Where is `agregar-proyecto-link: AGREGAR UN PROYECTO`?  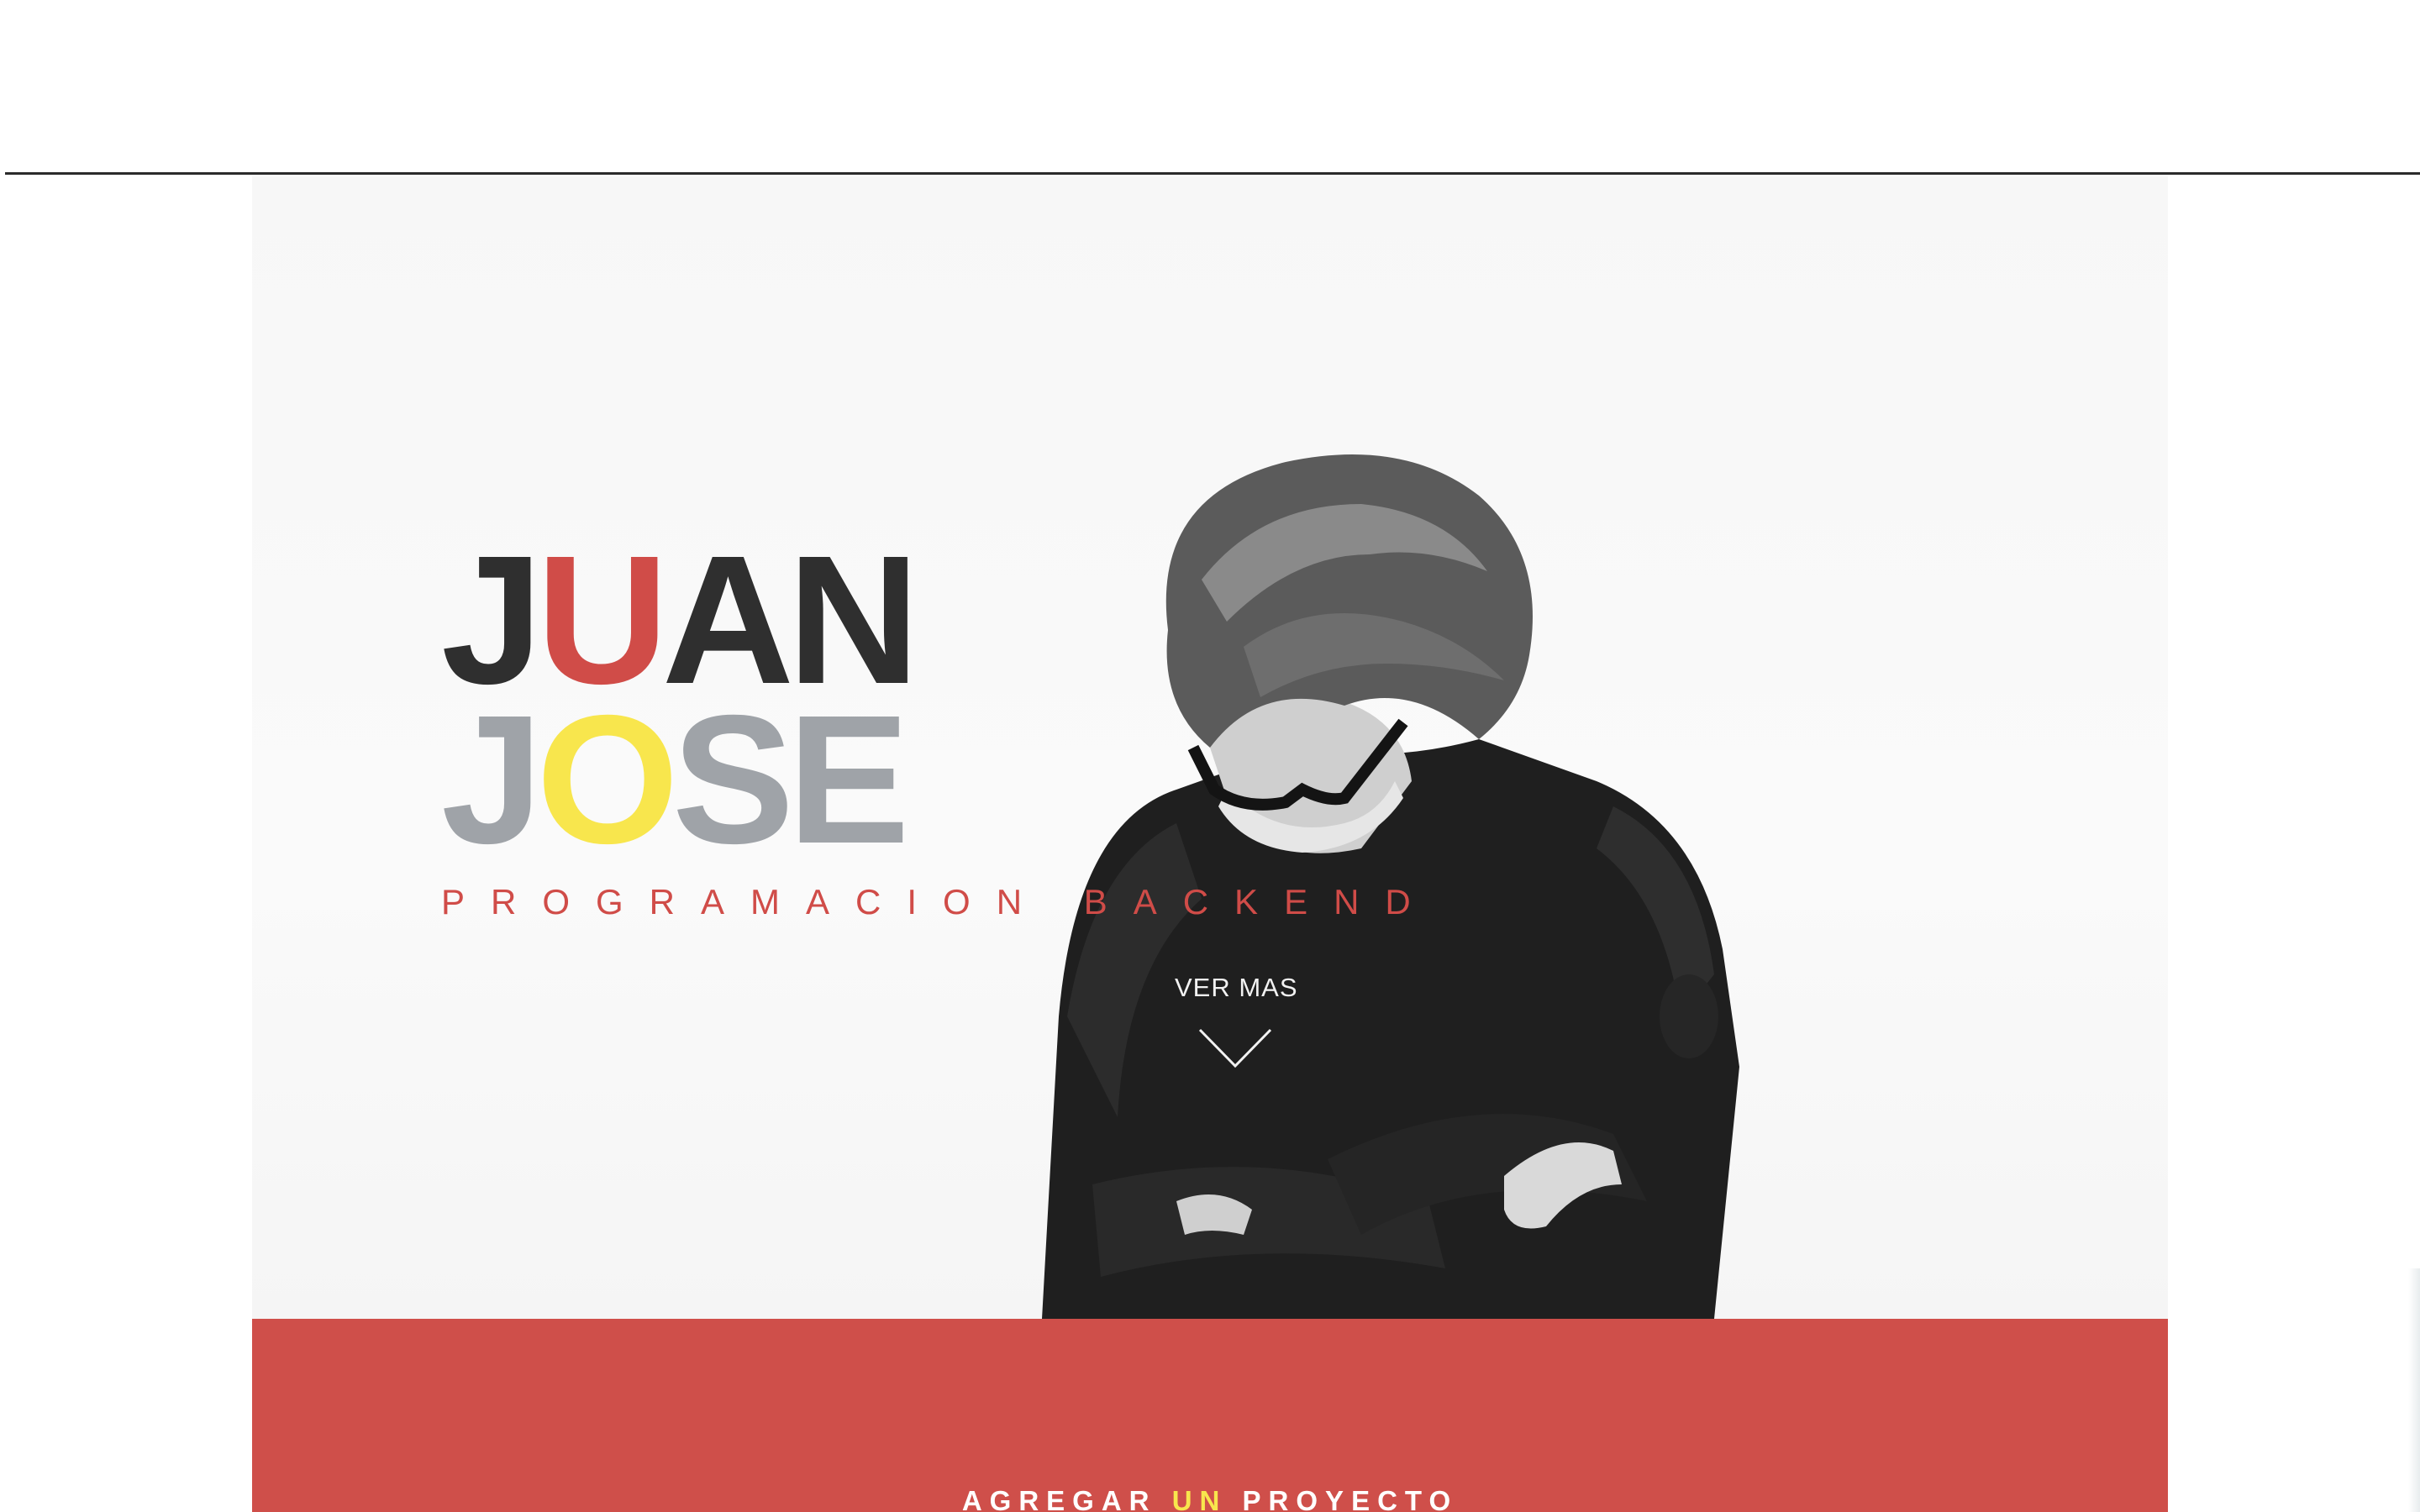 agregar-proyecto-link: AGREGAR UN PROYECTO is located at coordinates (1210, 1498).